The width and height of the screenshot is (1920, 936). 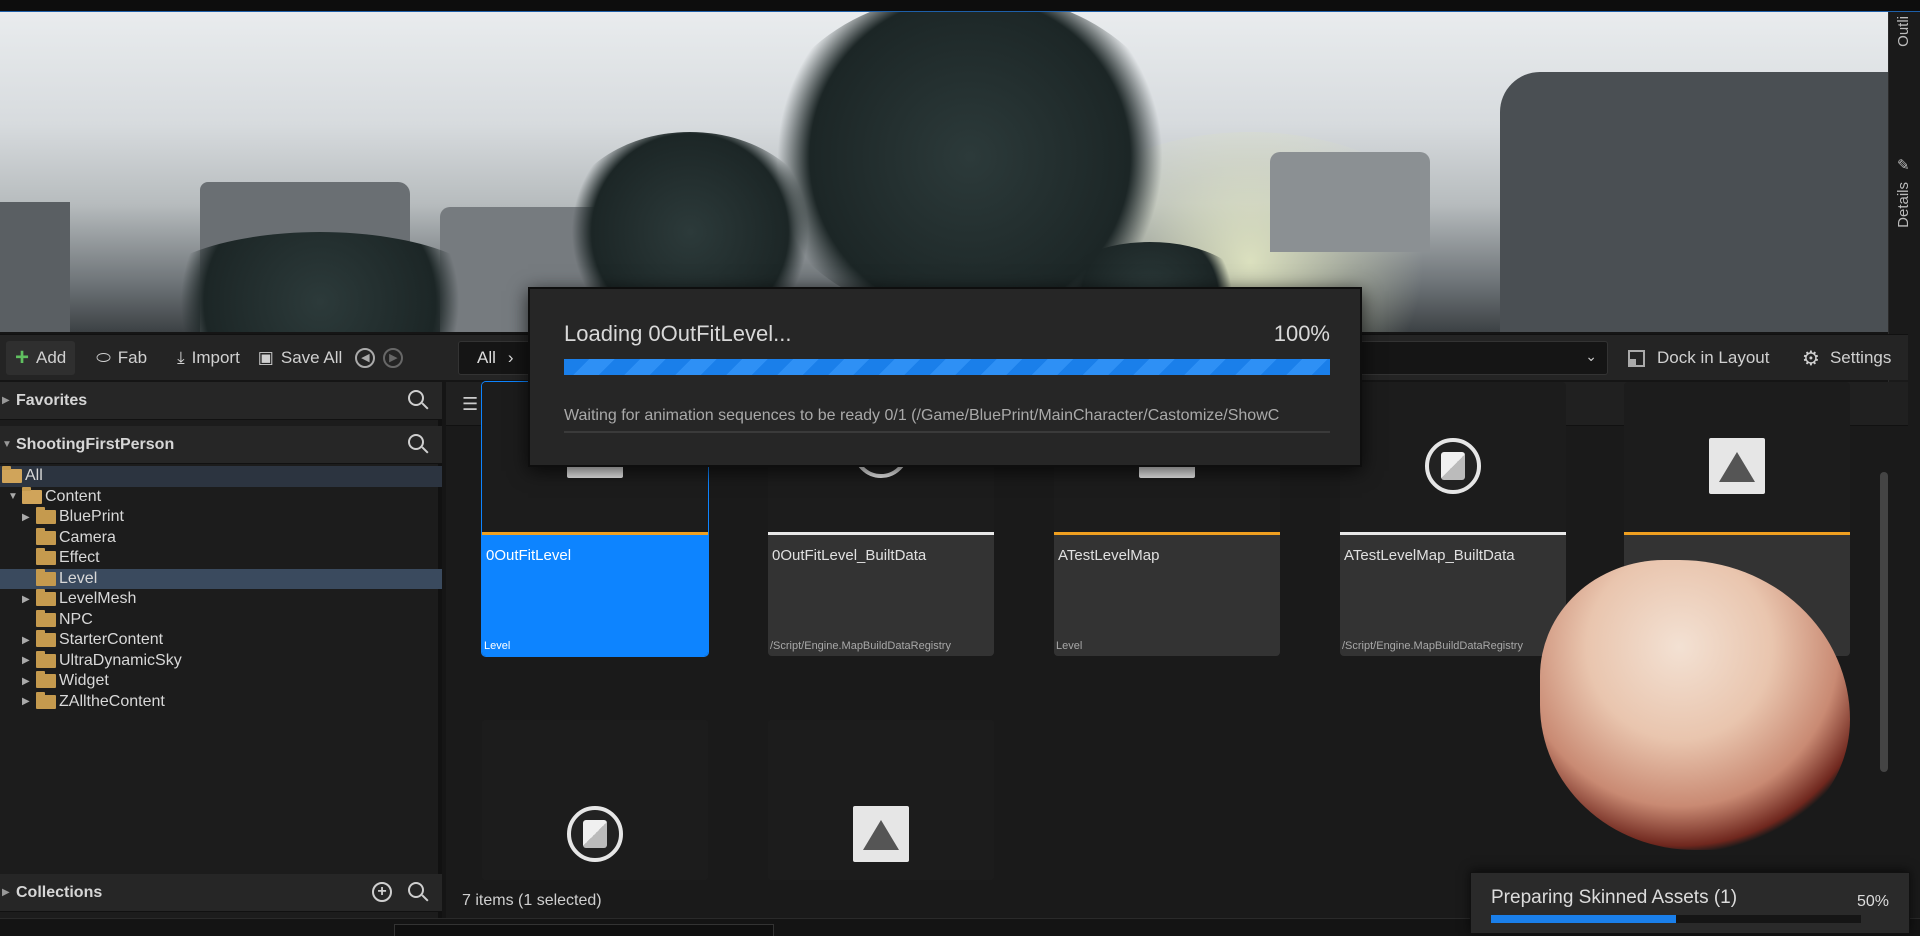 I want to click on settings-button: ⚙ Settings, so click(x=1846, y=358).